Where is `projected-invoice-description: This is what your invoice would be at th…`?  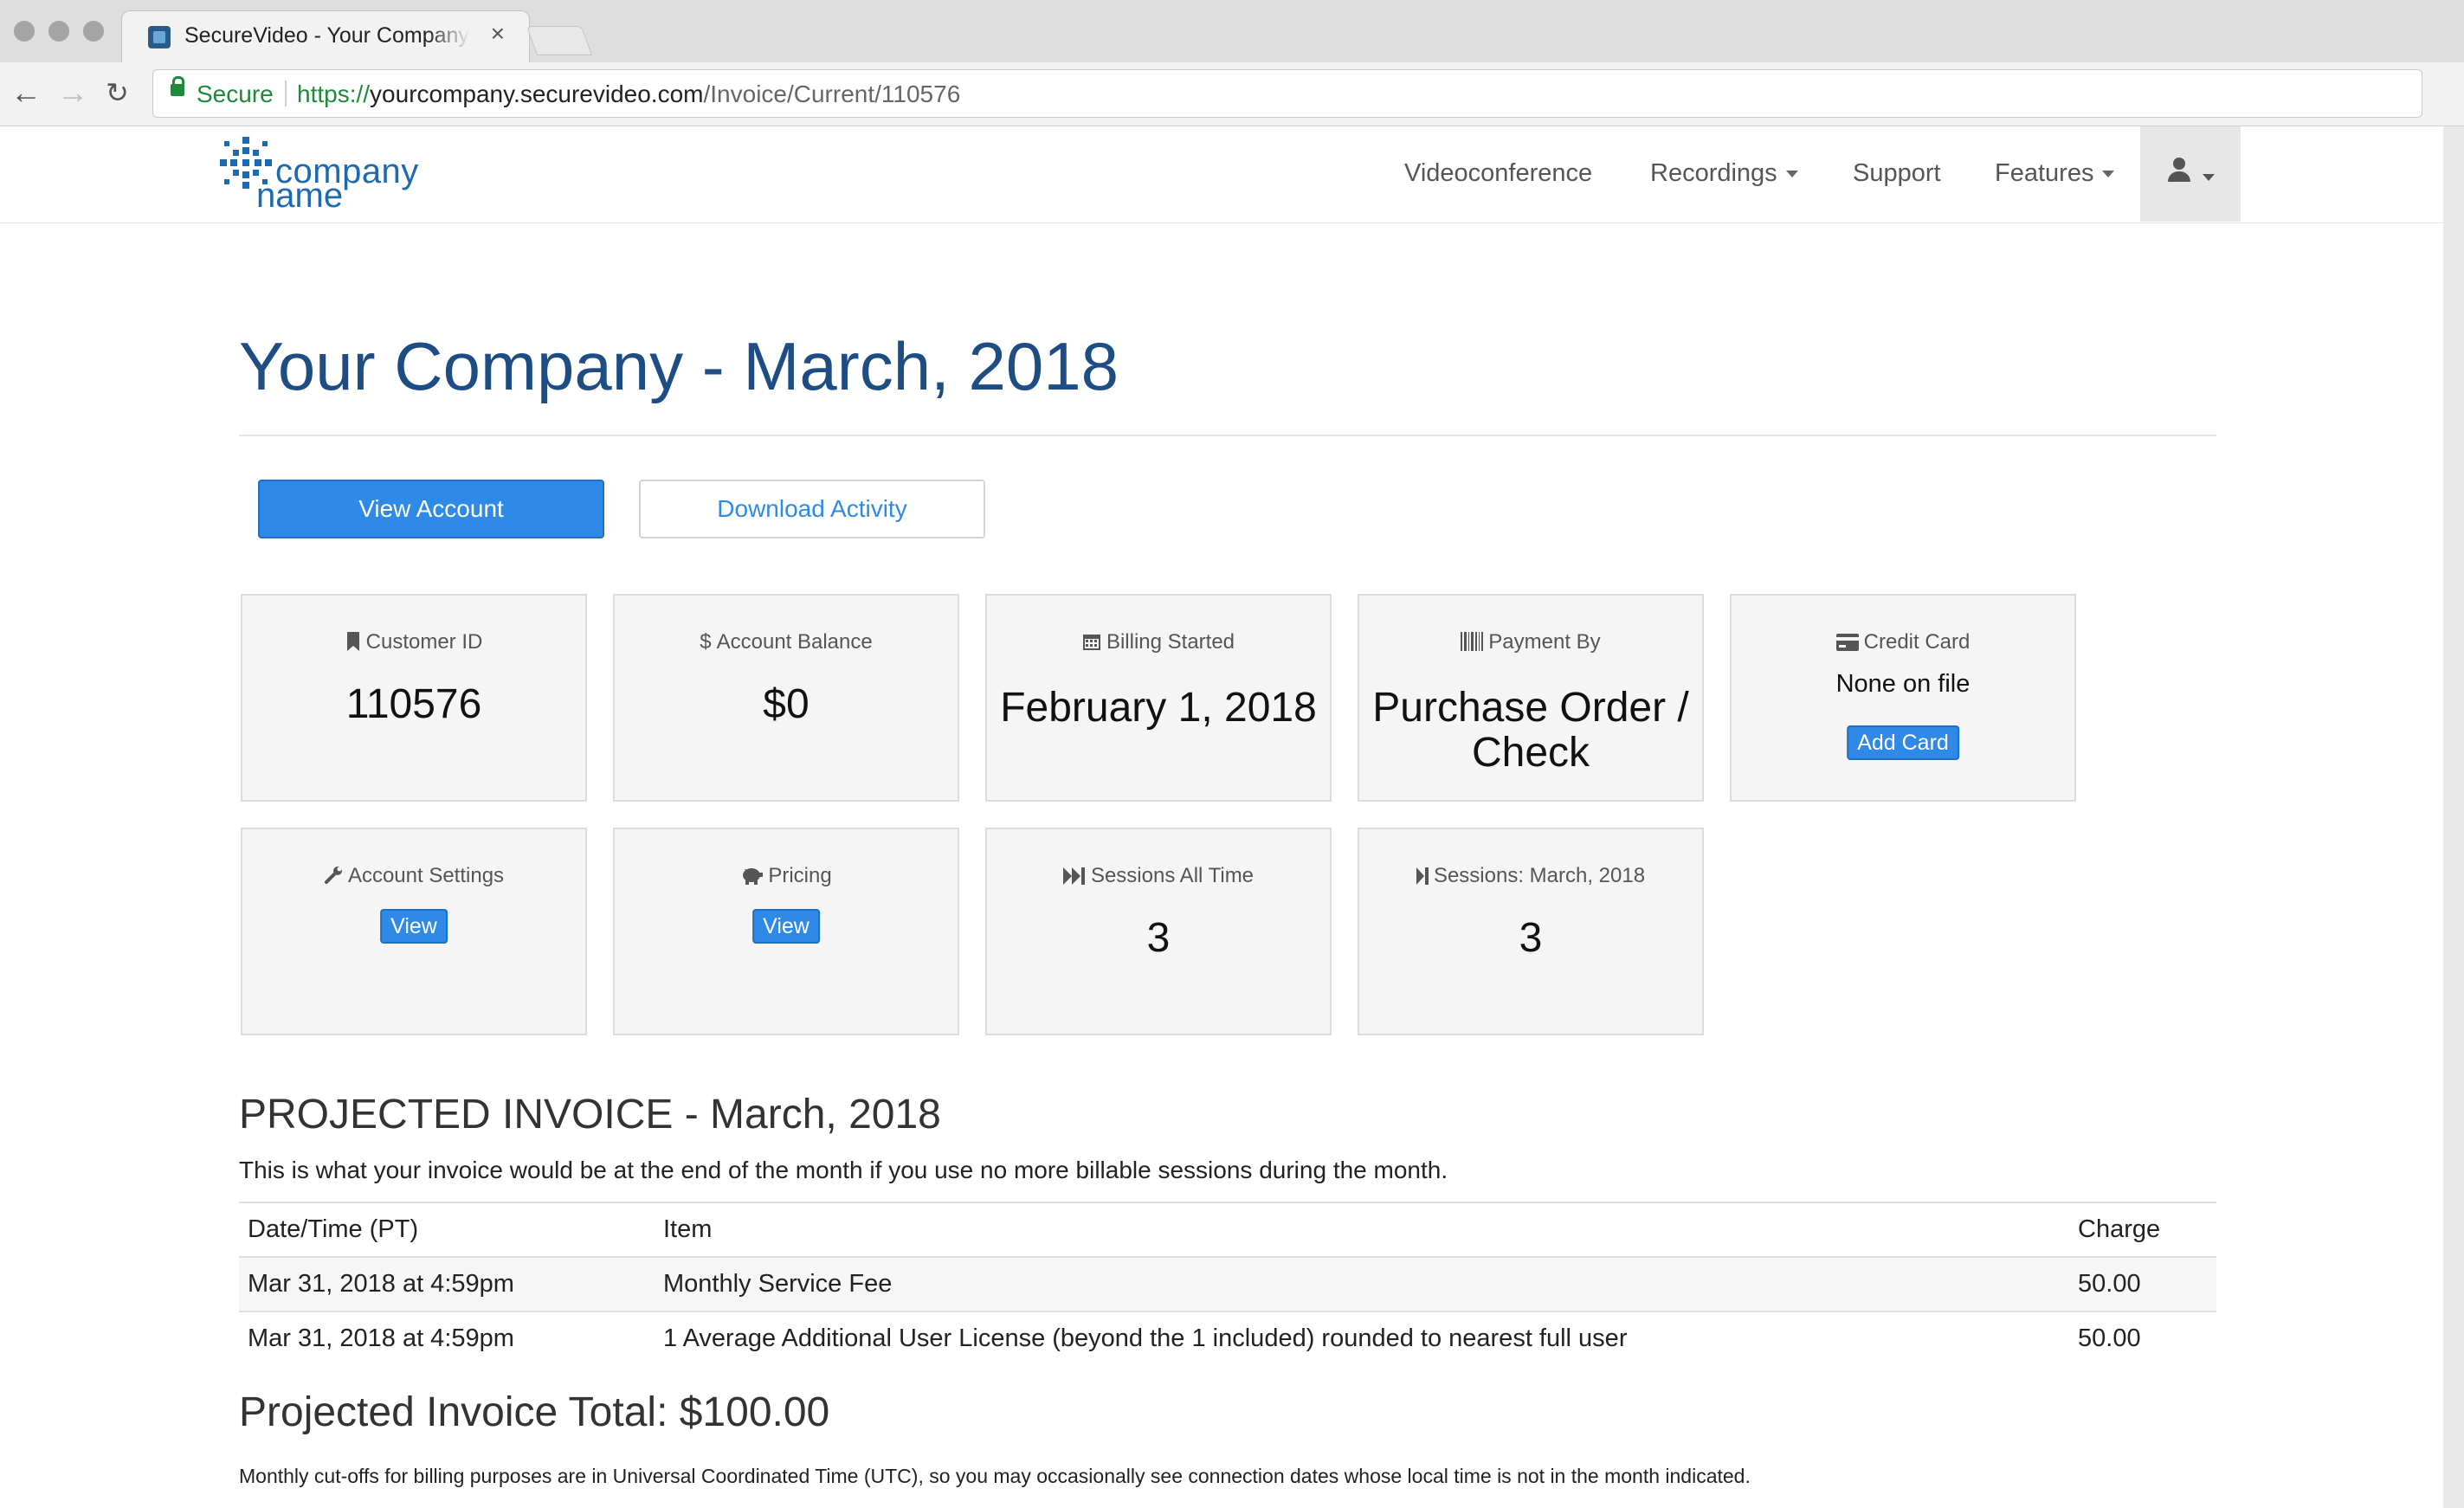 projected-invoice-description: This is what your invoice would be at th… is located at coordinates (843, 1170).